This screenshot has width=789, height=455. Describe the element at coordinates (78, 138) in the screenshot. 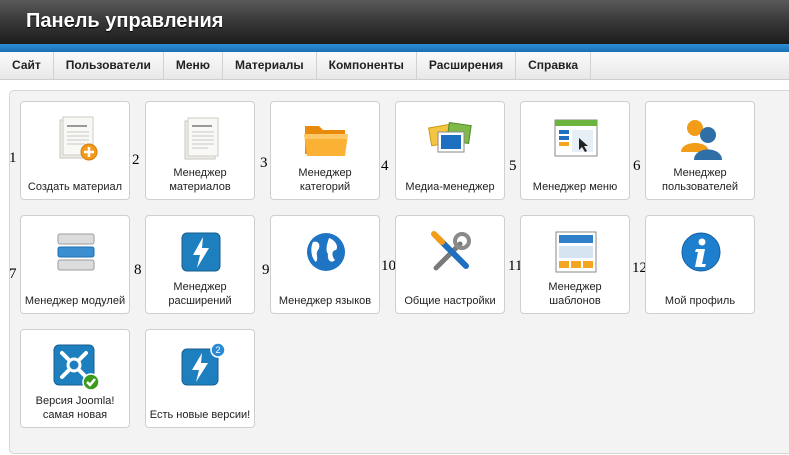

I see `add-article-icon` at that location.